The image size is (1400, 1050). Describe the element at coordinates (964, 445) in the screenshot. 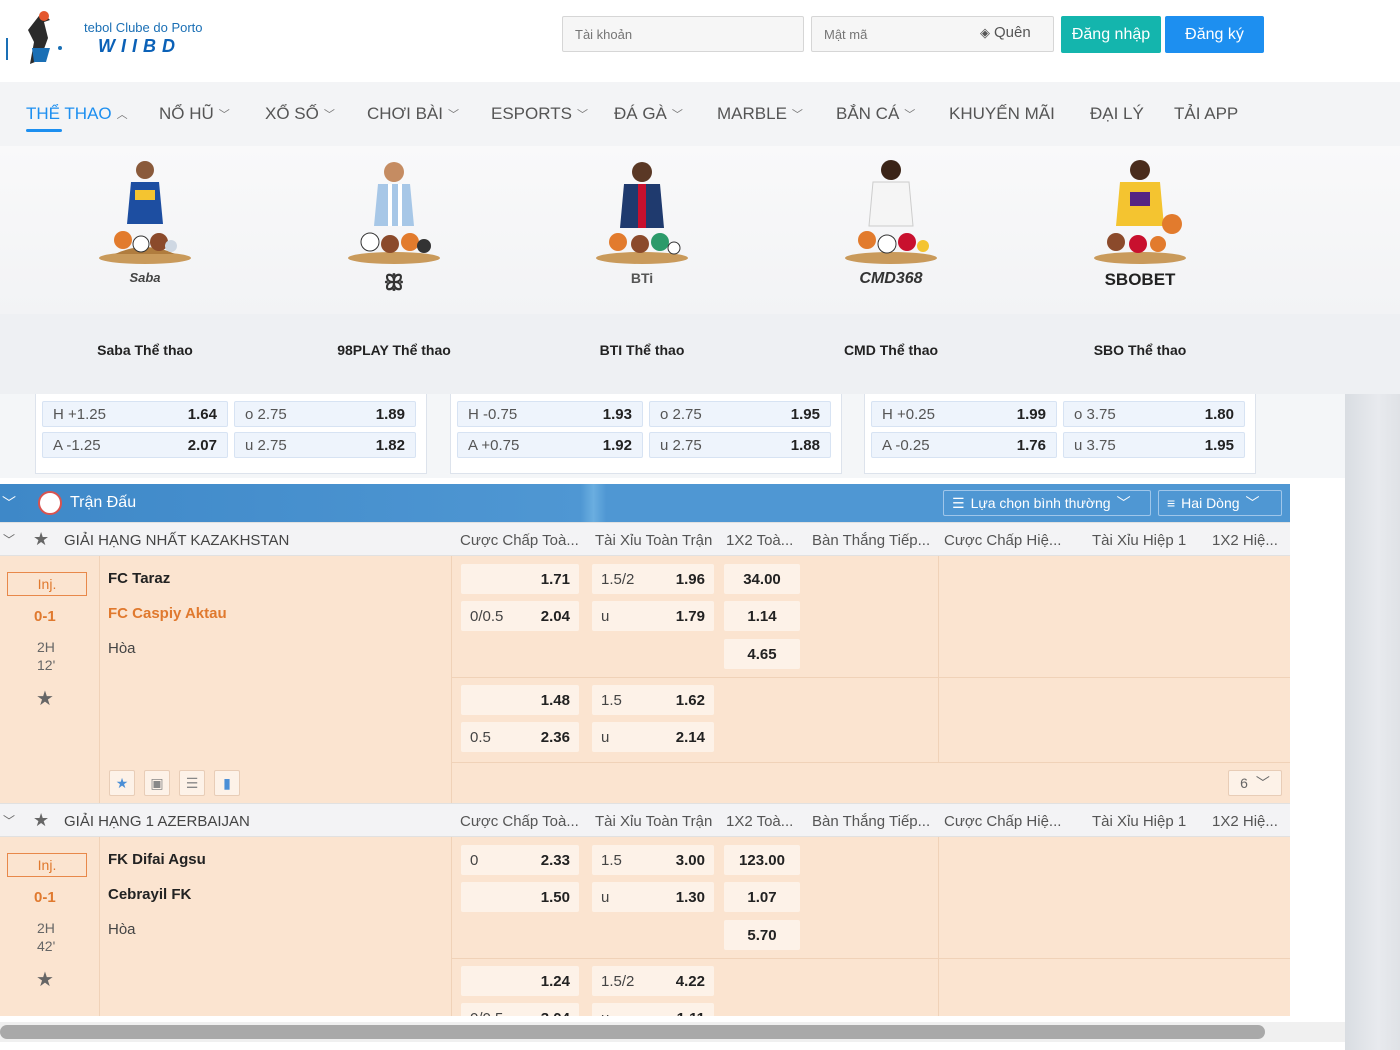

I see `odds-cell: A -0.25 1.76` at that location.